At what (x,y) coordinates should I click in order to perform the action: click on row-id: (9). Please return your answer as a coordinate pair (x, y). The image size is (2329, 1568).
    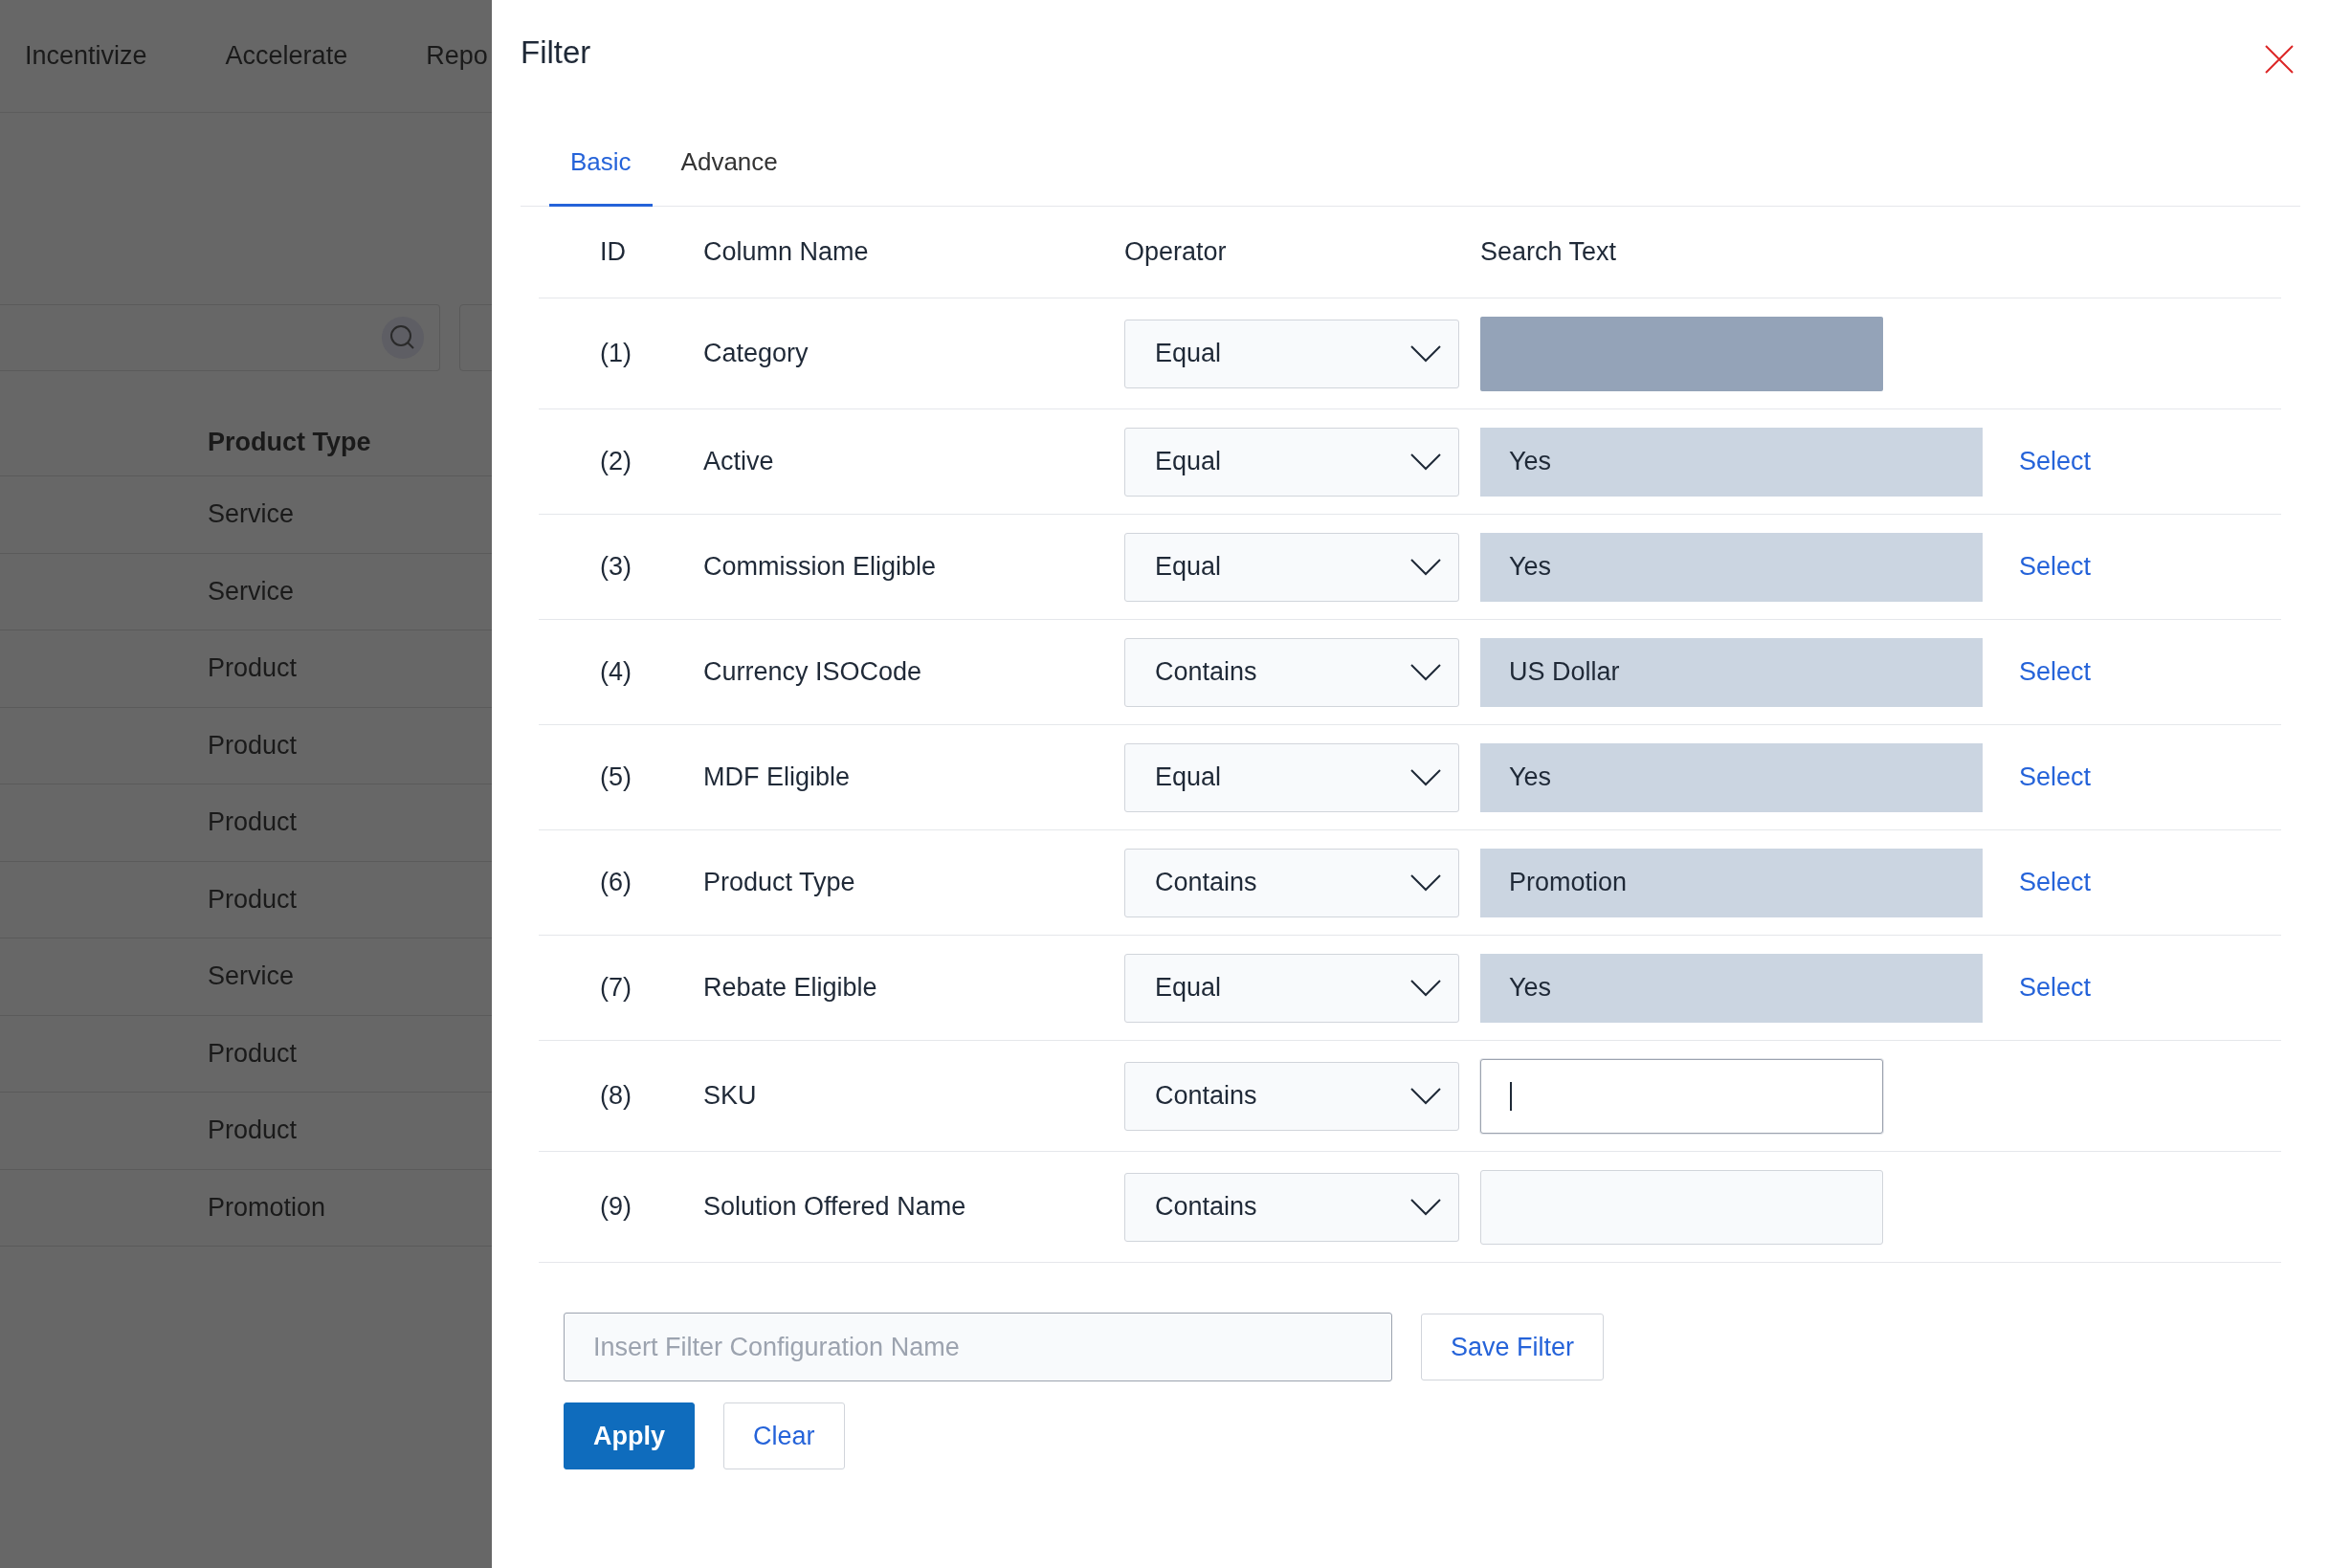
    Looking at the image, I should click on (615, 1207).